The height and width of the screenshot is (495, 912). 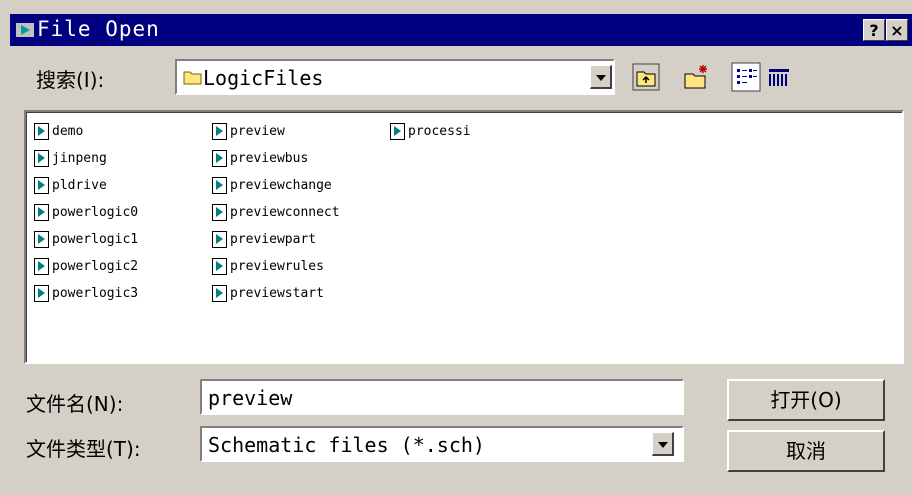 What do you see at coordinates (281, 185) in the screenshot?
I see `file-name: previewchange` at bounding box center [281, 185].